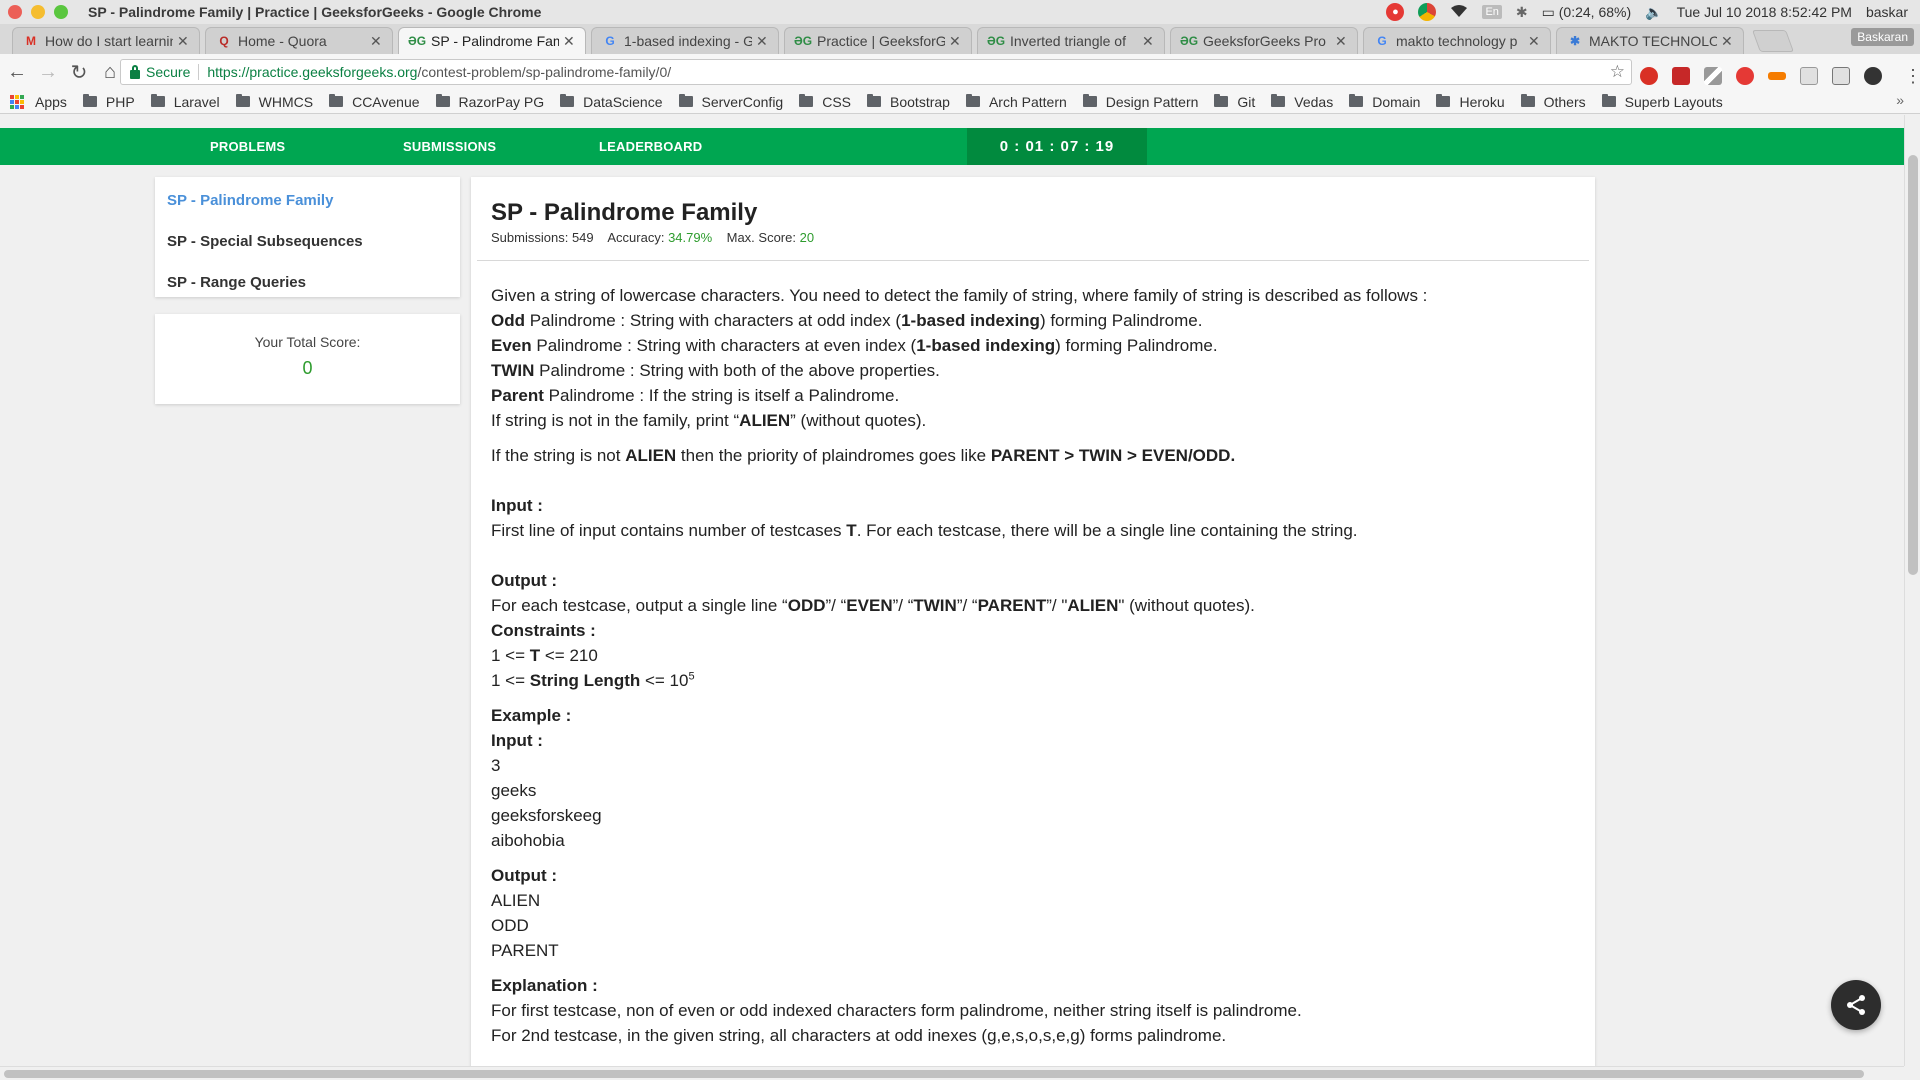 The width and height of the screenshot is (1920, 1080). What do you see at coordinates (525, 950) in the screenshot?
I see `example-output-line: PARENT` at bounding box center [525, 950].